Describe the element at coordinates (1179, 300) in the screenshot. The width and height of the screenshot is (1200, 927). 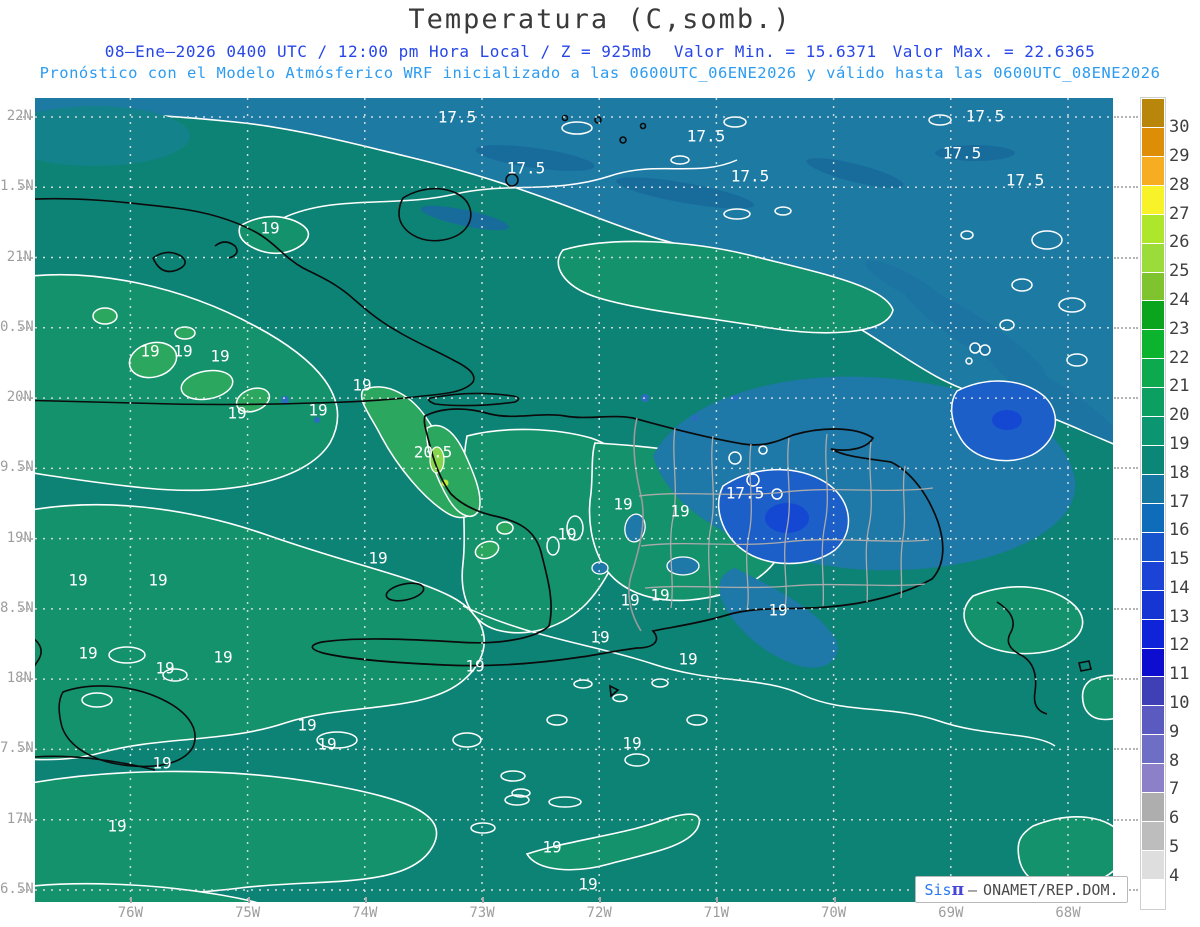
I see `colorbar-tick-label: 24` at that location.